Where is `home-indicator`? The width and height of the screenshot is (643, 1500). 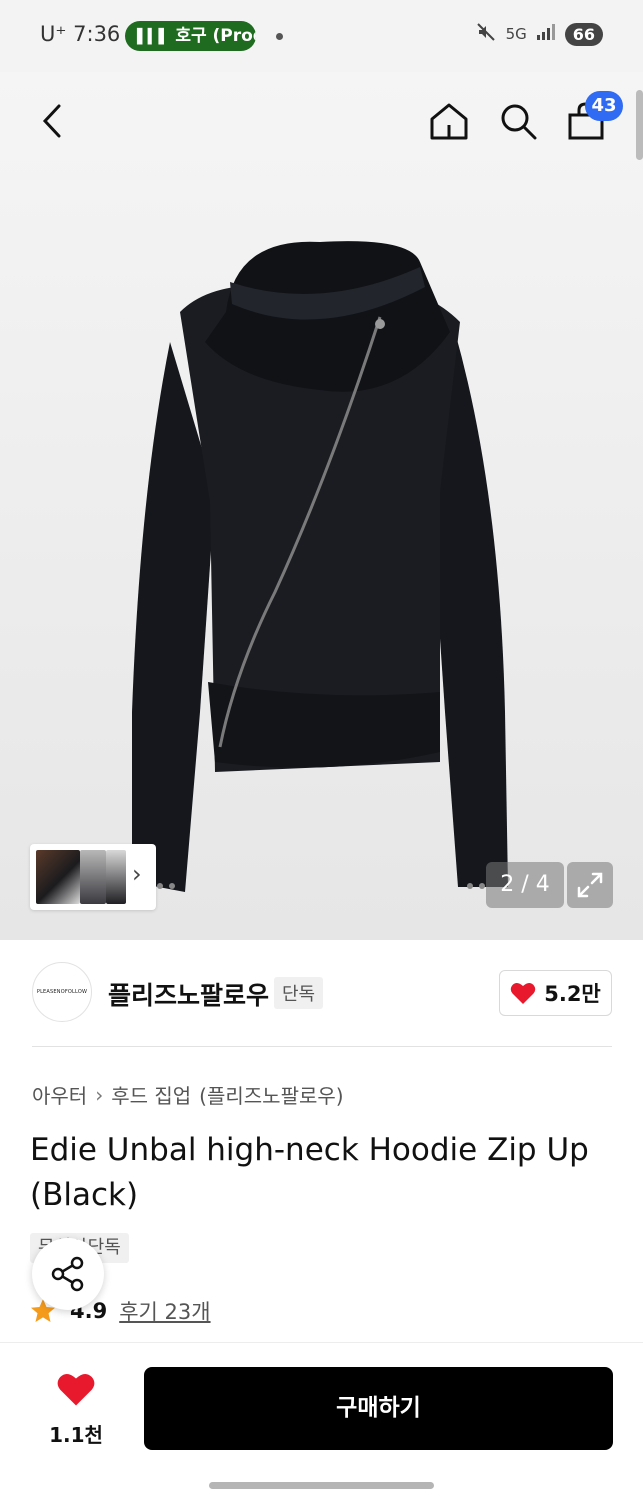 home-indicator is located at coordinates (321, 1485).